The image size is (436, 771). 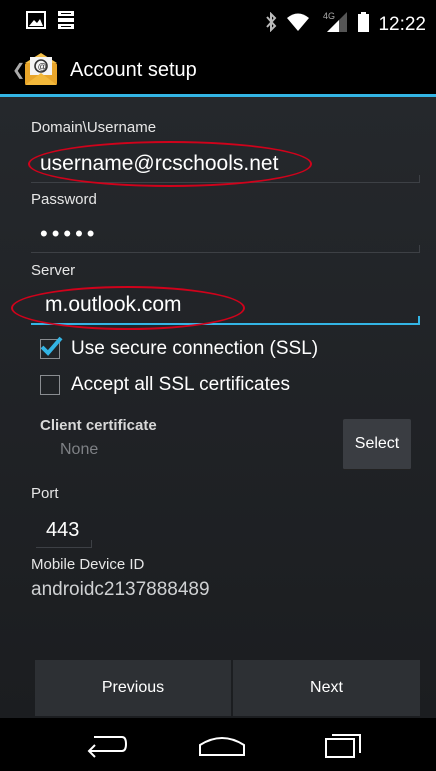 What do you see at coordinates (120, 589) in the screenshot?
I see `device-id-value: androidc2137888489` at bounding box center [120, 589].